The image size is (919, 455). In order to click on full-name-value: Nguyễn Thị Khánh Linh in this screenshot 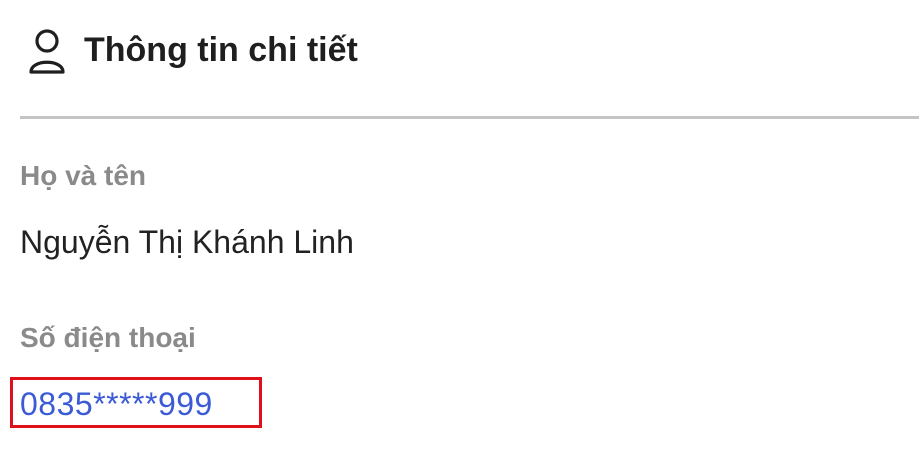, I will do `click(187, 242)`.